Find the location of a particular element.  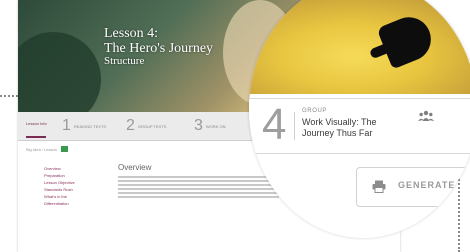

side-nav-item-differentiation: Differentiation is located at coordinates (75, 203).